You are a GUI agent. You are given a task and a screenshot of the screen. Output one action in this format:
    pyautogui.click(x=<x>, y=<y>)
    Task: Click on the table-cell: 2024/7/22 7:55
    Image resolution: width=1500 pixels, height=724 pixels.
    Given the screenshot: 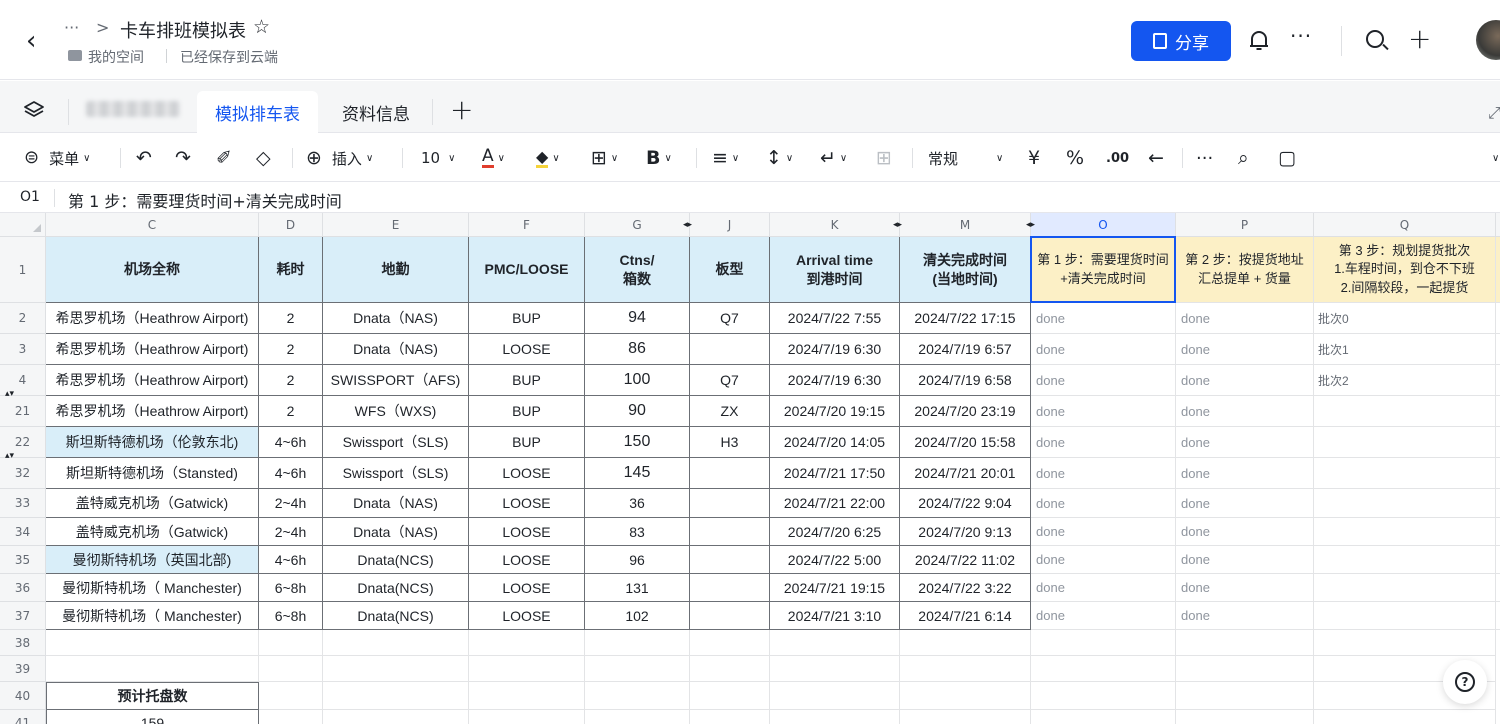 What is the action you would take?
    pyautogui.click(x=835, y=318)
    